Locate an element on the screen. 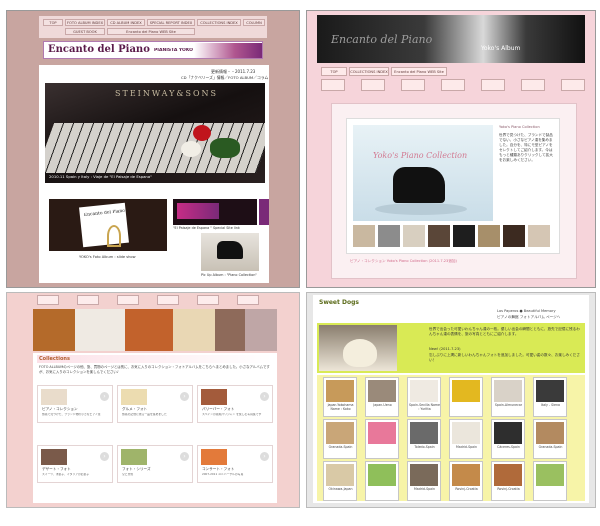  album-nav-web-site: Encanto del Piano WEB Site is located at coordinates (419, 71).